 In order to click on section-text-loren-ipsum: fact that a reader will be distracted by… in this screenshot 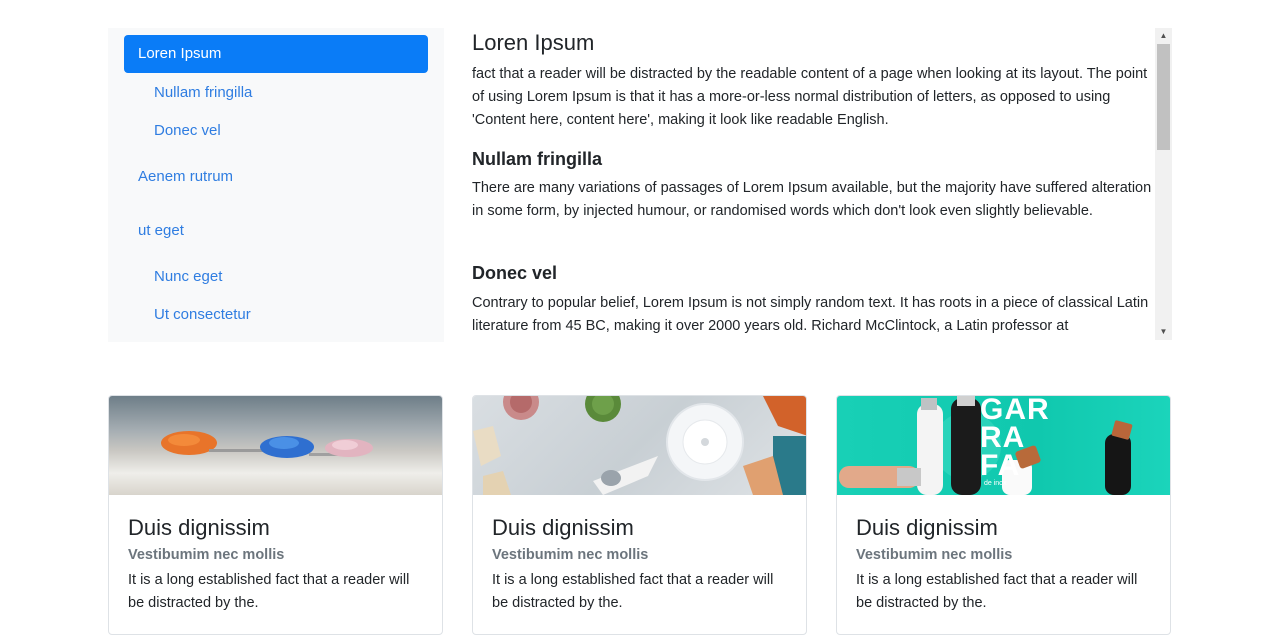, I will do `click(810, 97)`.